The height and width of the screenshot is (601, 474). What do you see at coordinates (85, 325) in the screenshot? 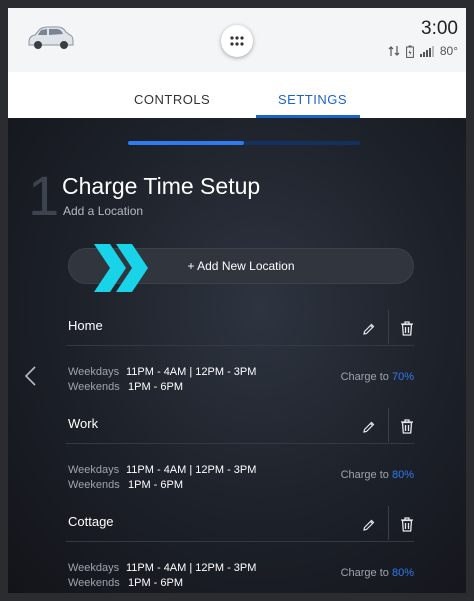
I see `location-name: Home` at bounding box center [85, 325].